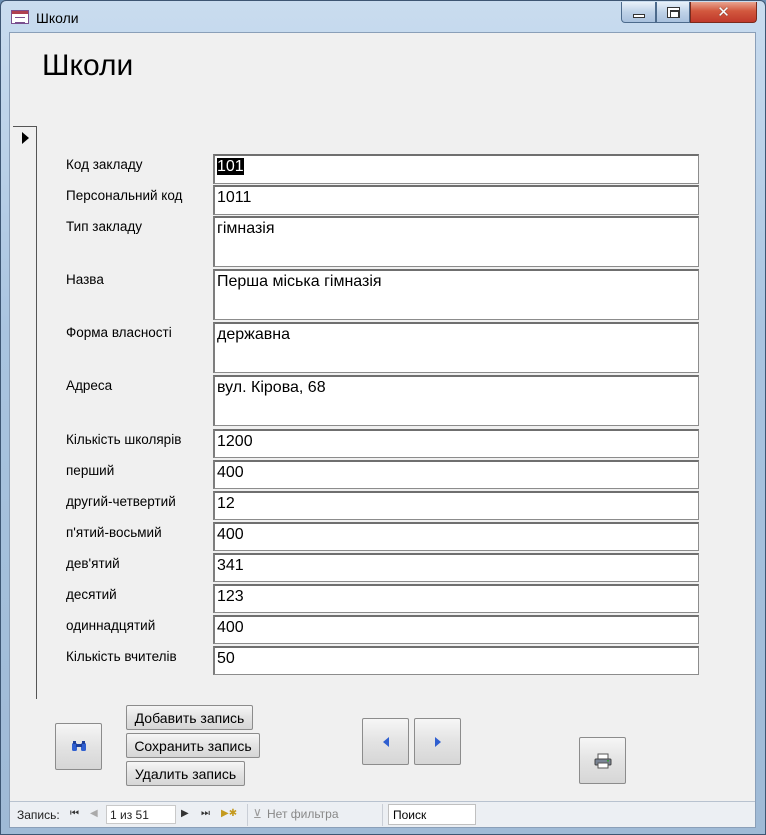 Image resolution: width=766 pixels, height=835 pixels. What do you see at coordinates (456, 241) in the screenshot?
I see `field-typ-zakladu: гімназія` at bounding box center [456, 241].